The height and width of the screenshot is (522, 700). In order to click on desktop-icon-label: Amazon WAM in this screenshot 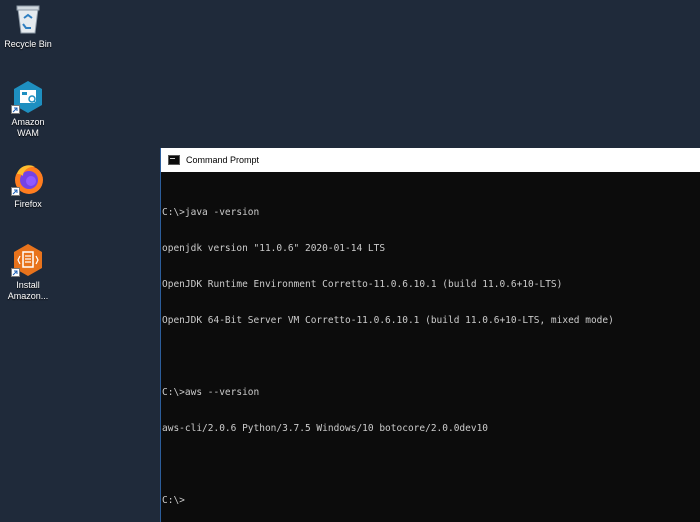, I will do `click(28, 127)`.